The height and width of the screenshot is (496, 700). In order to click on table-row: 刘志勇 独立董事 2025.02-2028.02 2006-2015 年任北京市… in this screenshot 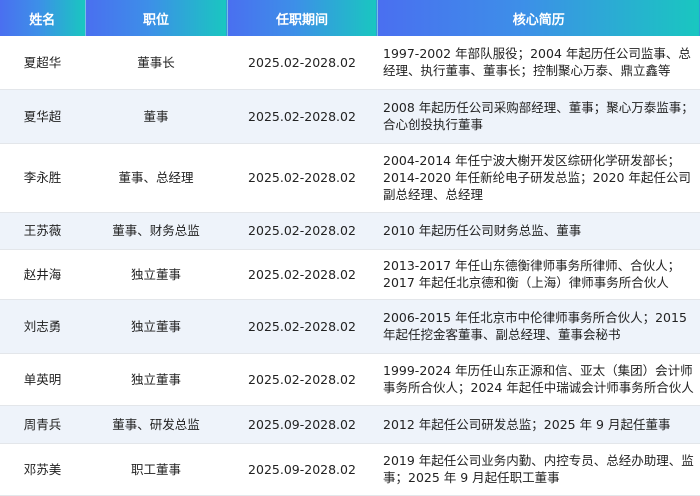, I will do `click(350, 326)`.